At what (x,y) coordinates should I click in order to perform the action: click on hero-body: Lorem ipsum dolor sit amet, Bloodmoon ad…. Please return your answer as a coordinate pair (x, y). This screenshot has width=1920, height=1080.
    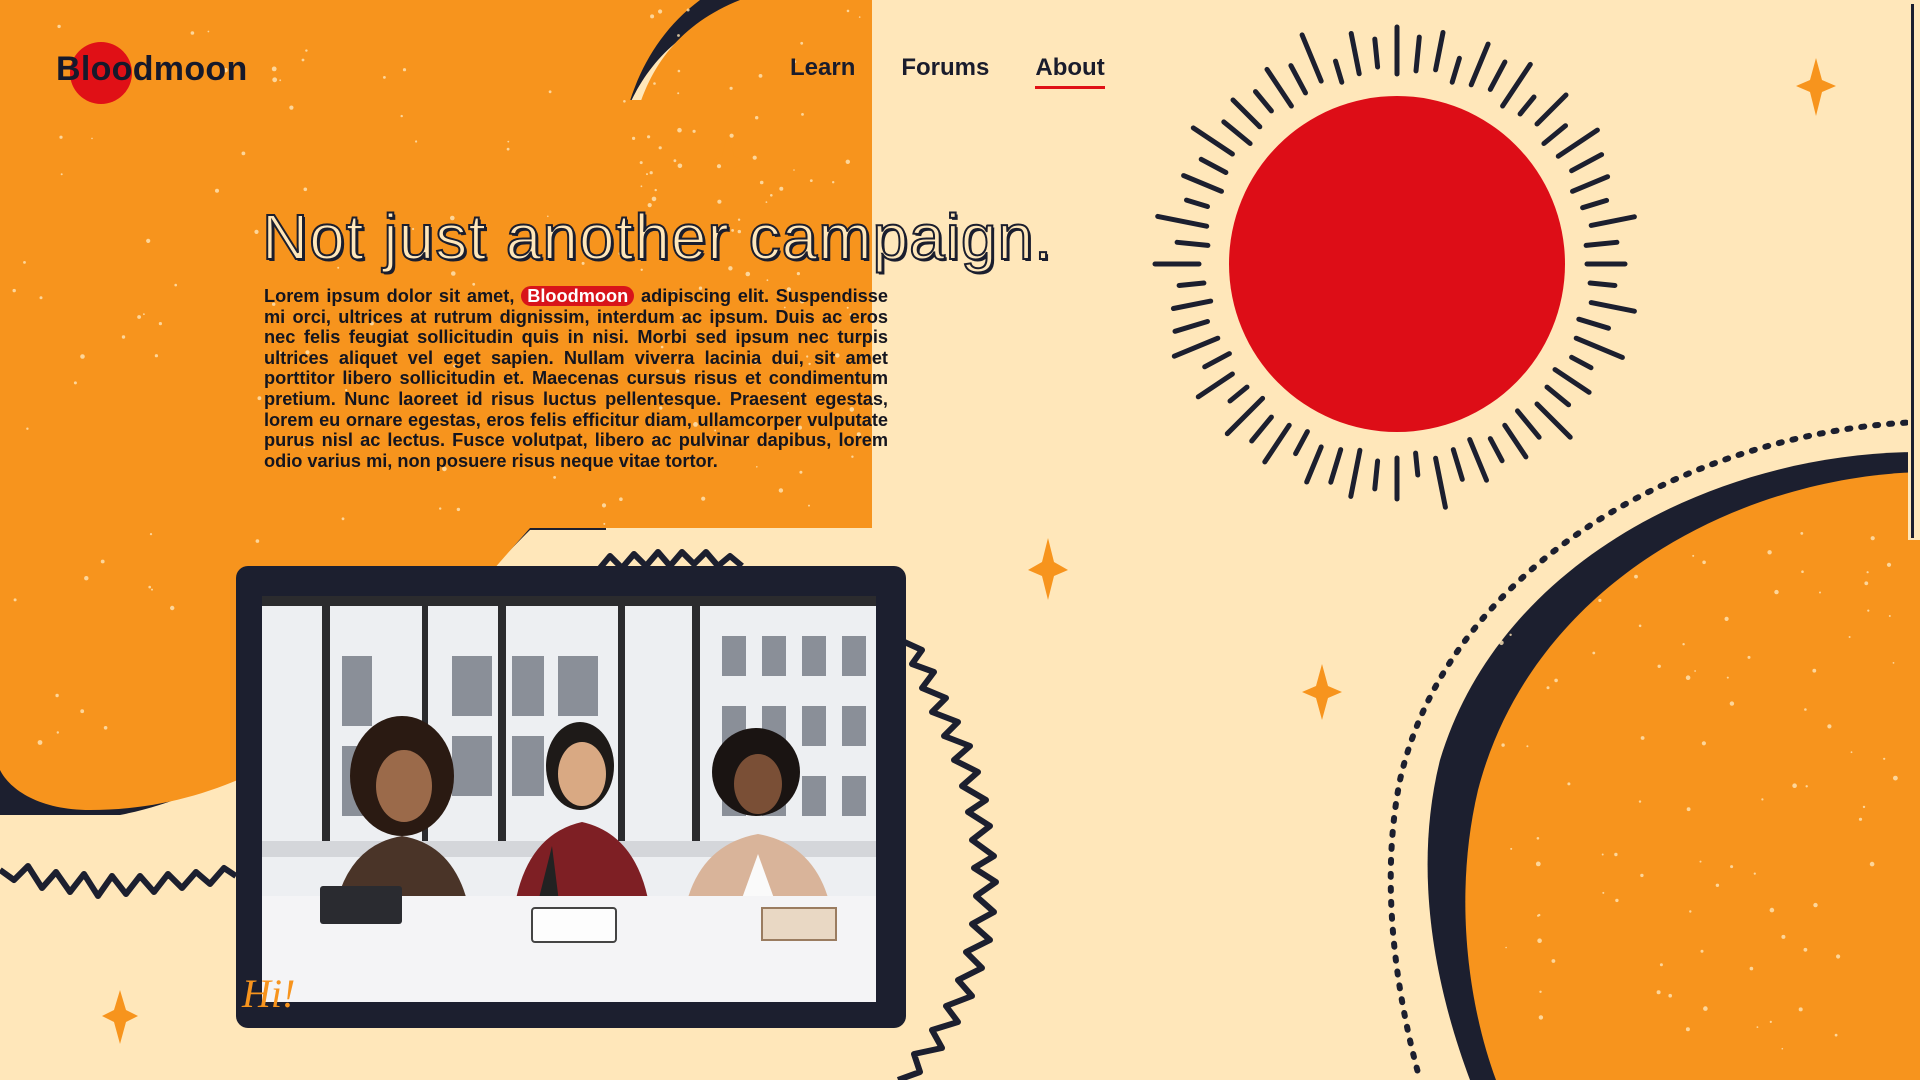
    Looking at the image, I should click on (576, 378).